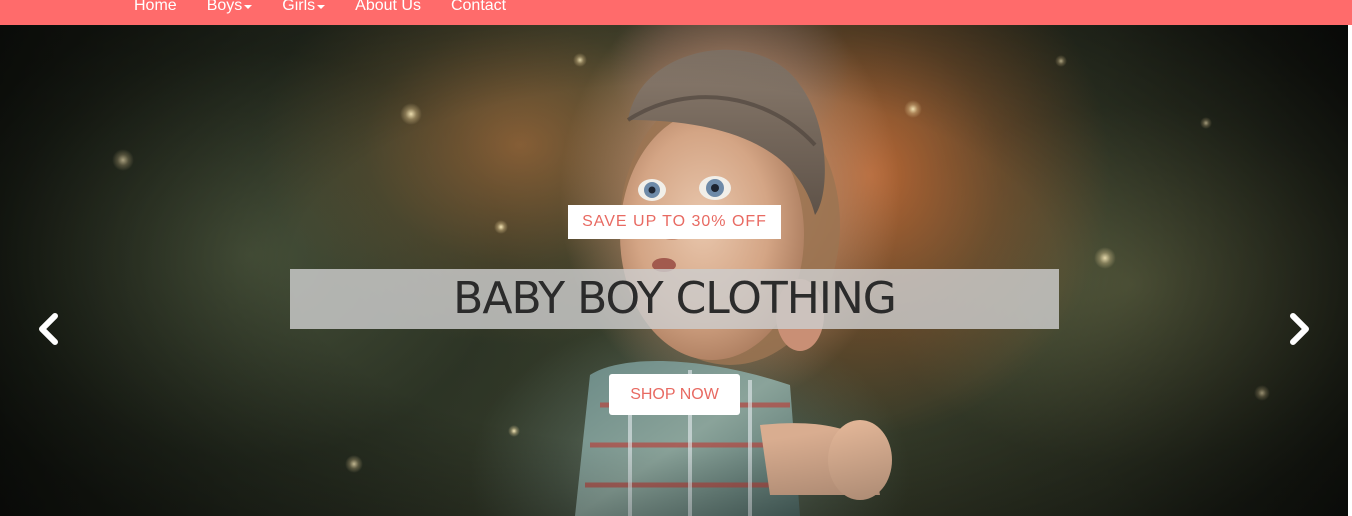  I want to click on page-edge, so click(1350, 270).